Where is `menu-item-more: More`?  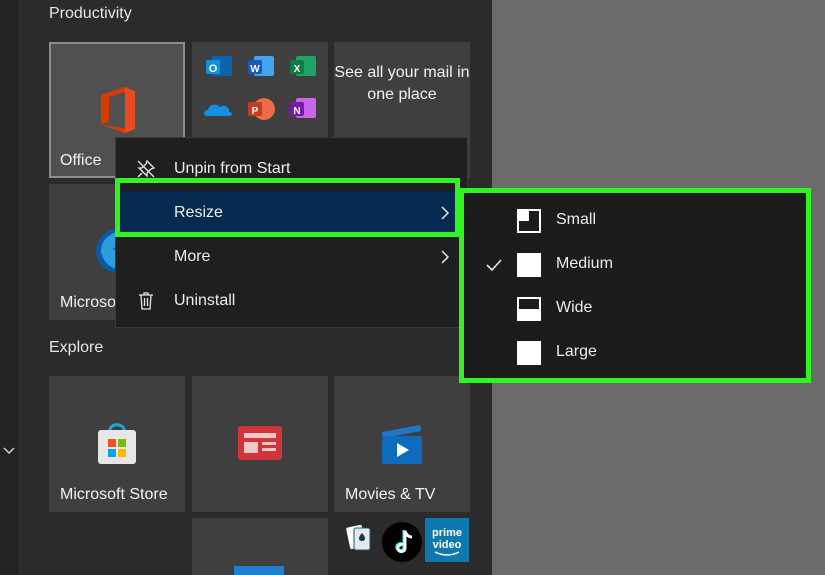
menu-item-more: More is located at coordinates (291, 257).